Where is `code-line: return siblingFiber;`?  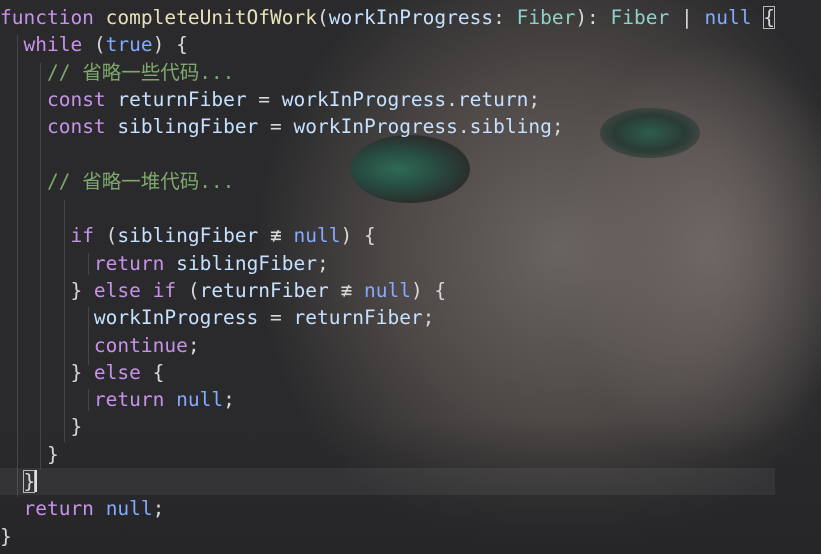 code-line: return siblingFiber; is located at coordinates (387, 263).